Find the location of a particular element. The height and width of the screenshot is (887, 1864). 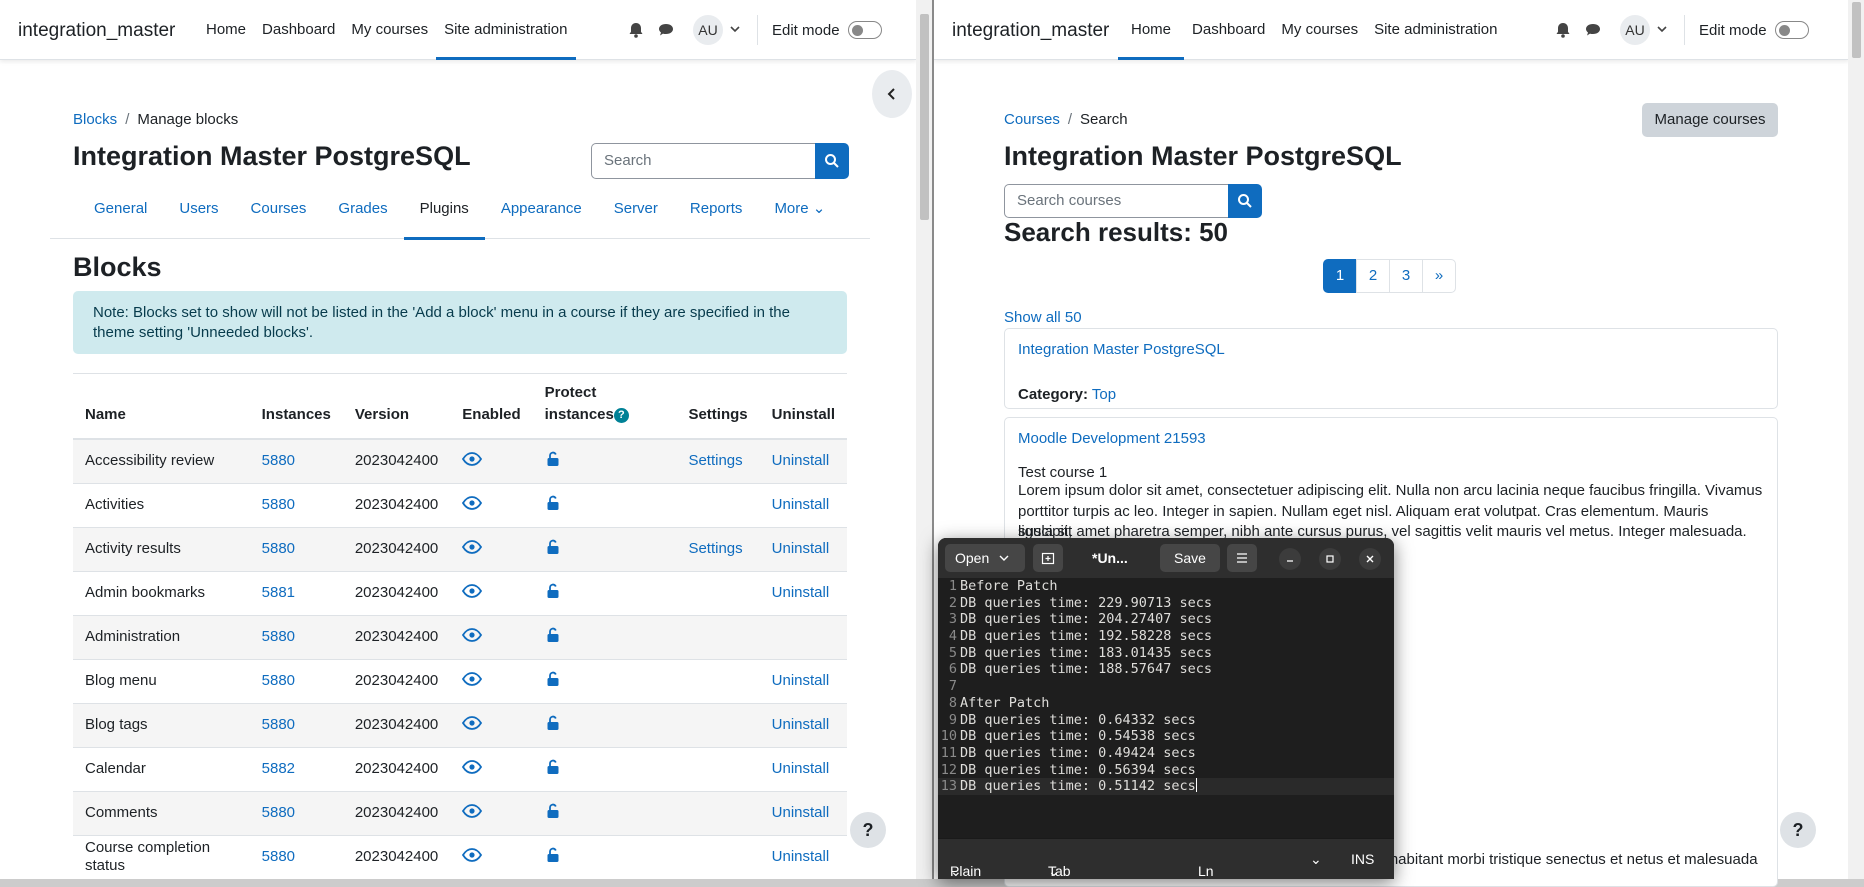

breadcrumb-blocks: Blocks is located at coordinates (95, 119).